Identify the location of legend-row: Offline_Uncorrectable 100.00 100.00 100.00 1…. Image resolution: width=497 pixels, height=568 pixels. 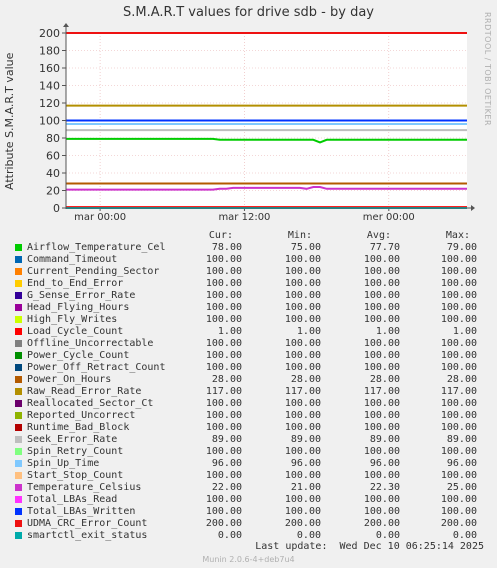
(248, 344).